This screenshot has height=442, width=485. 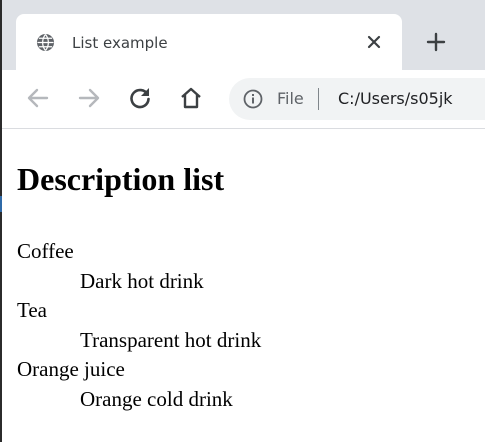 I want to click on forward-arrow-icon, so click(x=89, y=98).